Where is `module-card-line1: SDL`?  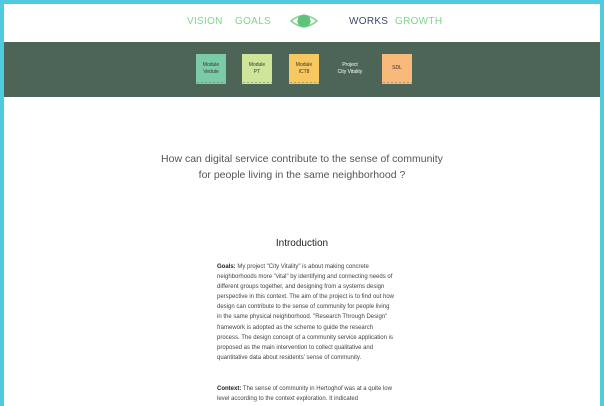 module-card-line1: SDL is located at coordinates (397, 68).